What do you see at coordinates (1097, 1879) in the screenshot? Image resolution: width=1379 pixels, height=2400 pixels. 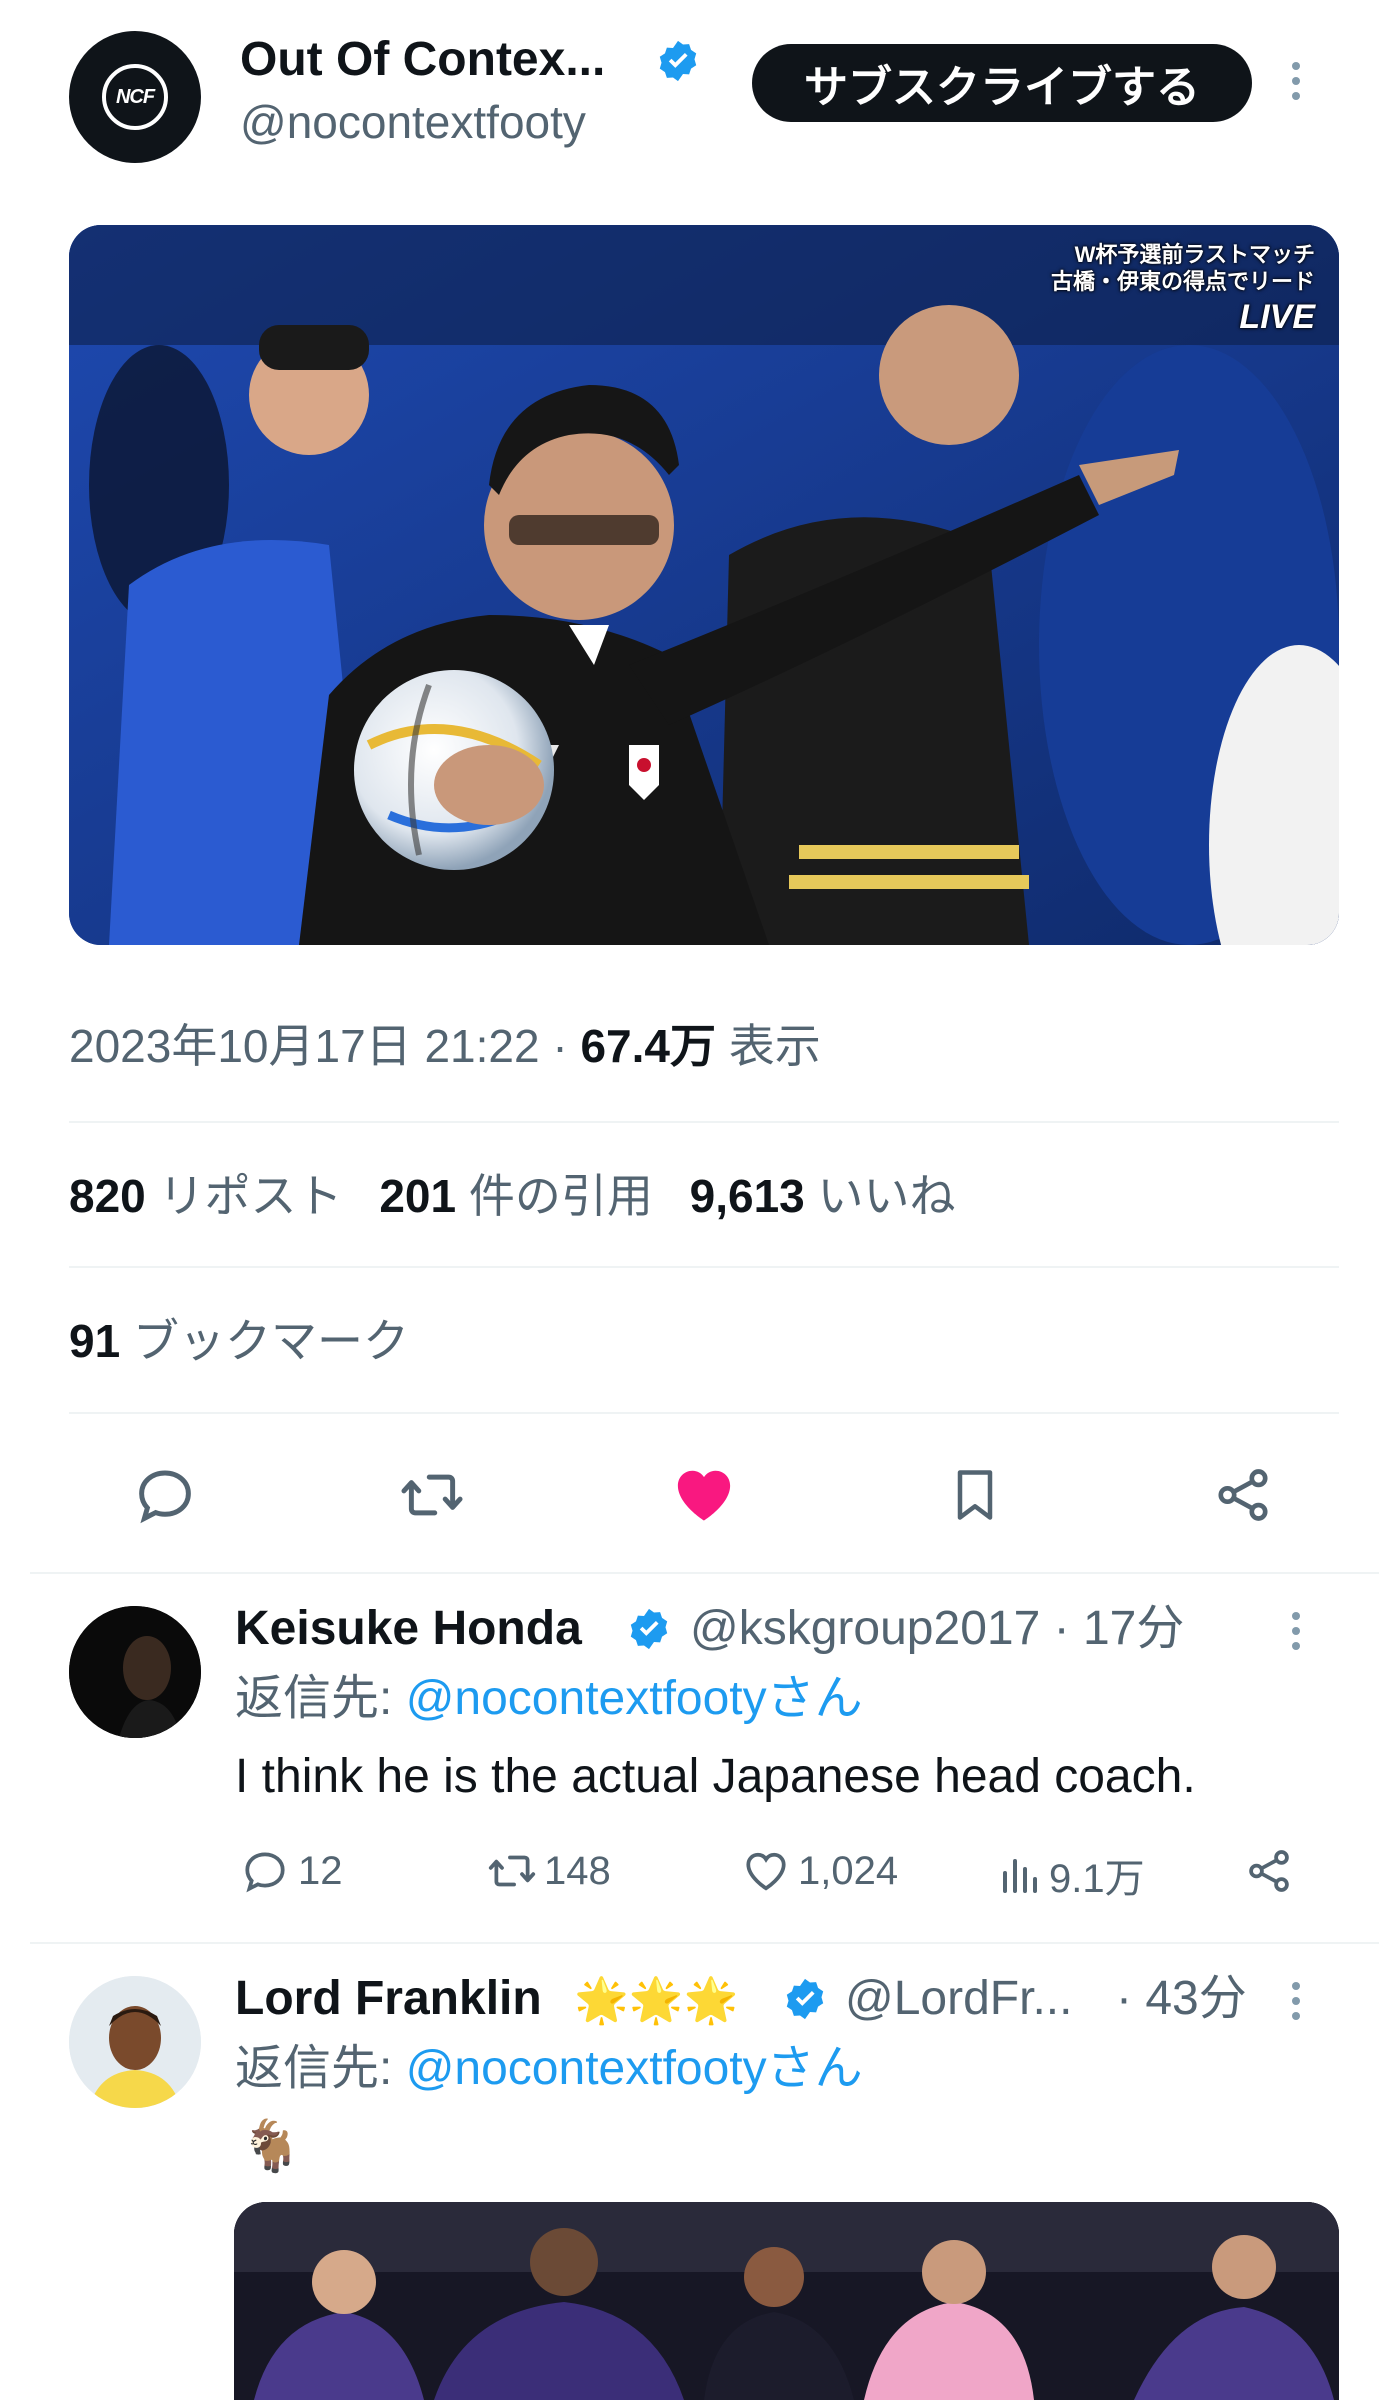 I see `views-count-small: 9.1万` at bounding box center [1097, 1879].